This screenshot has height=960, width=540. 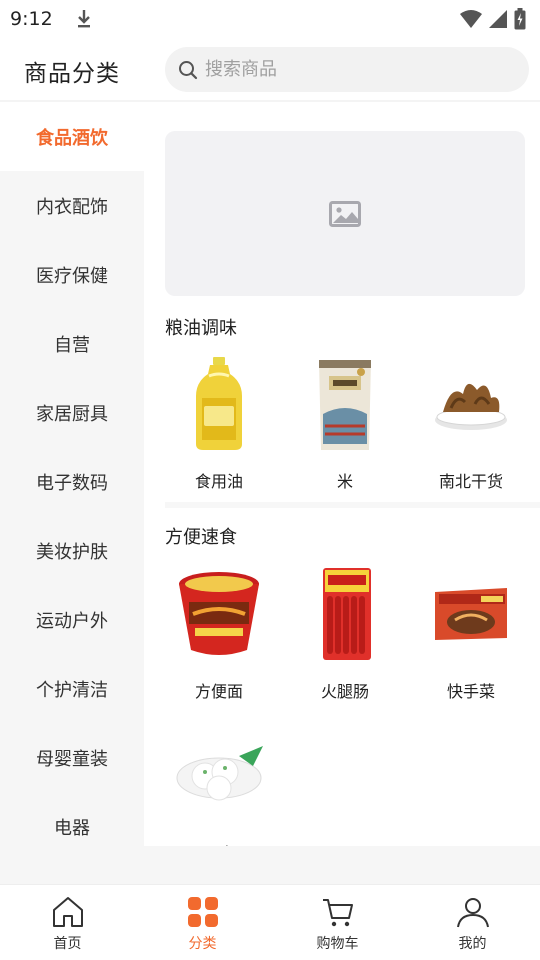 What do you see at coordinates (72, 819) in the screenshot?
I see `sidebar-item-appliances: 电器` at bounding box center [72, 819].